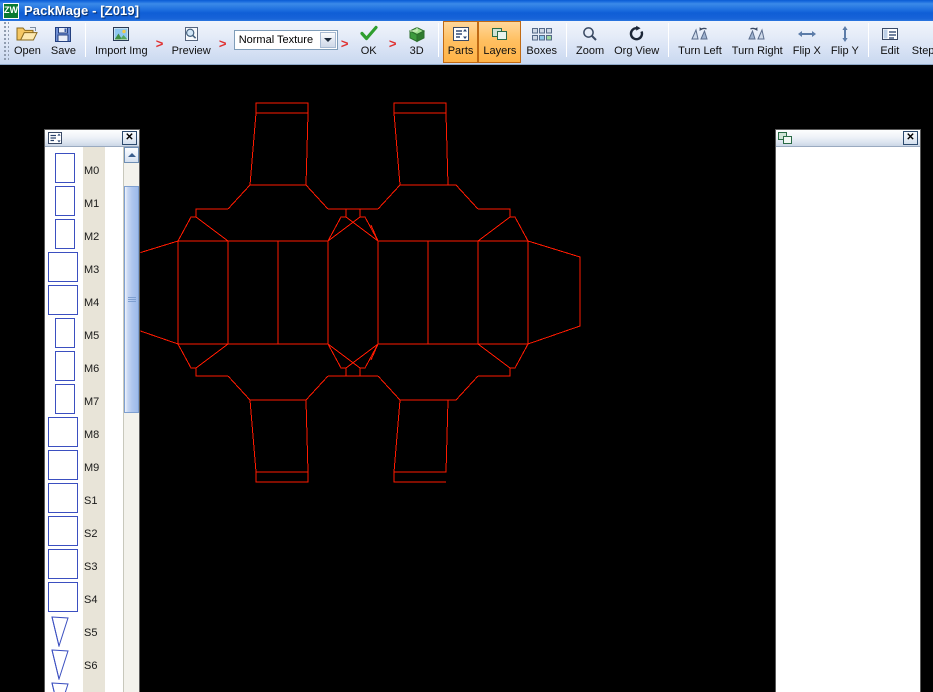 The image size is (933, 692). What do you see at coordinates (92, 171) in the screenshot?
I see `part-label-m0: M0` at bounding box center [92, 171].